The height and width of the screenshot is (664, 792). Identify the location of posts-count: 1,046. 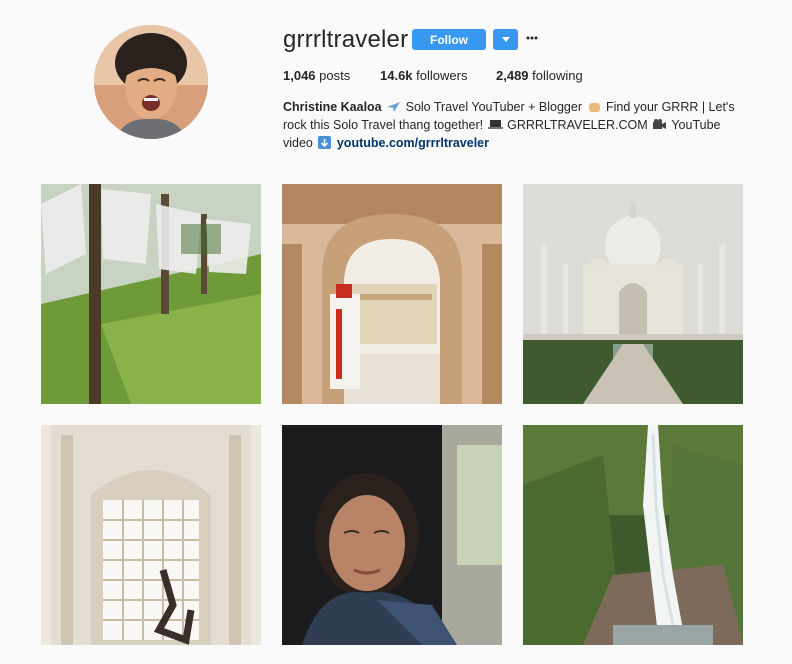
(299, 75).